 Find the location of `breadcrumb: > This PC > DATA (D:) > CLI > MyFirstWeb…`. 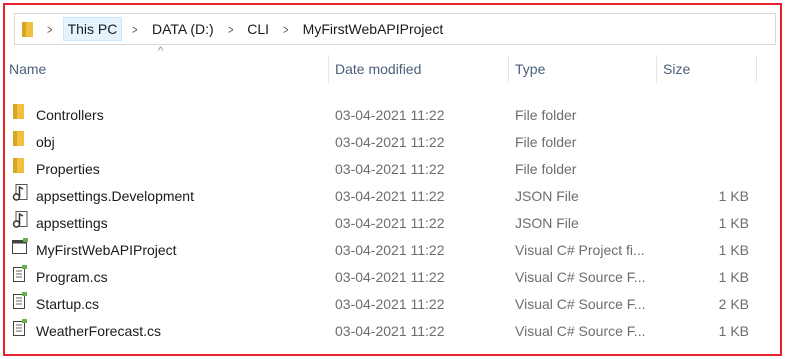

breadcrumb: > This PC > DATA (D:) > CLI > MyFirstWeb… is located at coordinates (242, 29).